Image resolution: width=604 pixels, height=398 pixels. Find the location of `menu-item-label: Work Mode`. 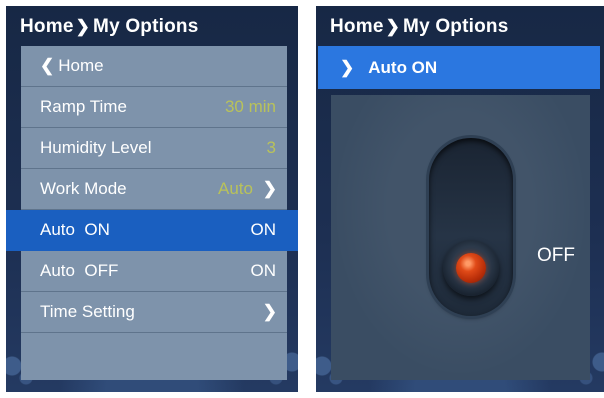

menu-item-label: Work Mode is located at coordinates (83, 188).